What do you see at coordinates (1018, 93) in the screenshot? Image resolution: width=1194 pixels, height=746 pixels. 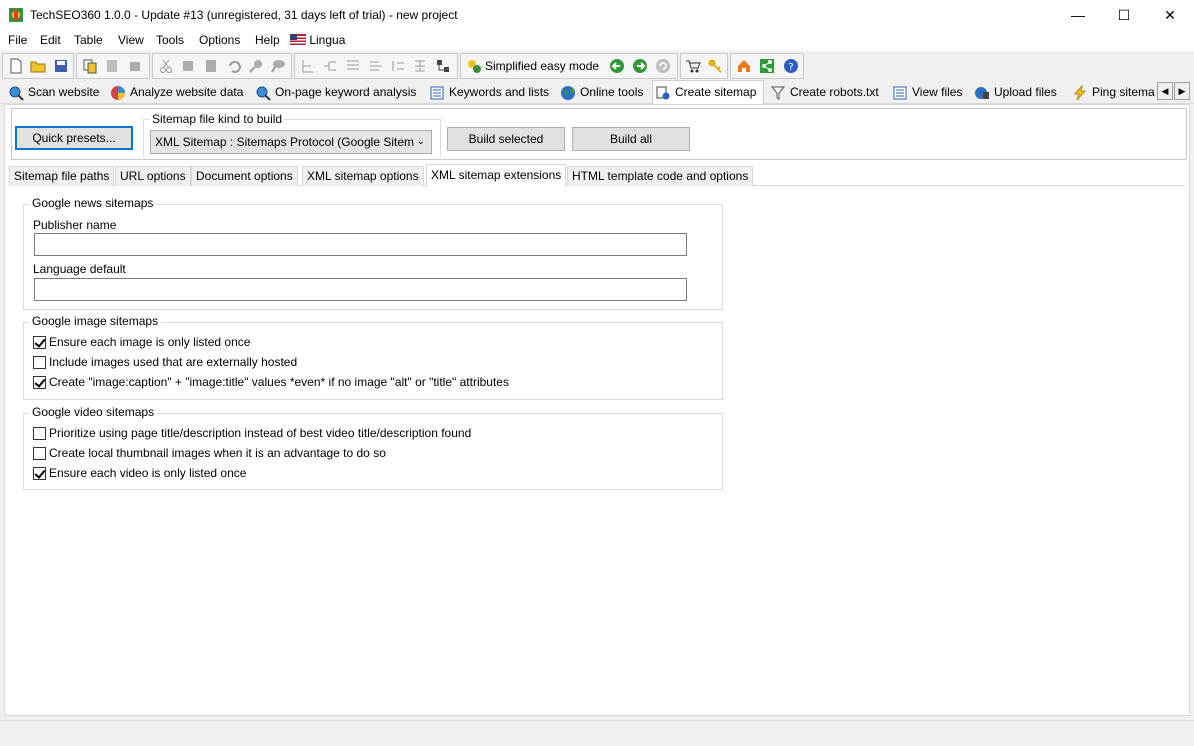 I see `tab-upload-files: Upload files` at bounding box center [1018, 93].